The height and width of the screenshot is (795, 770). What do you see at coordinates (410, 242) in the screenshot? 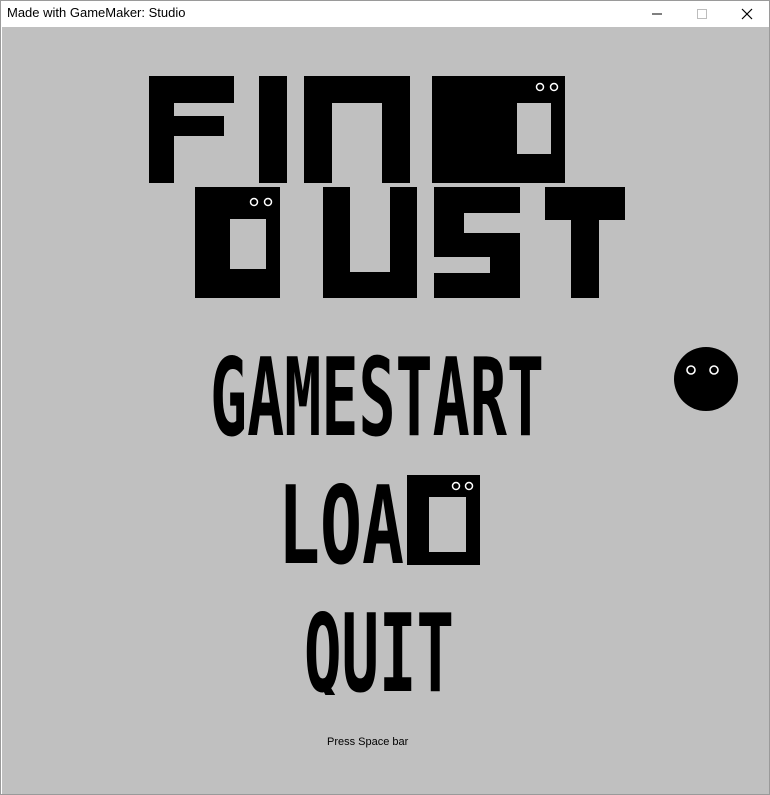
I see `logo-dust` at bounding box center [410, 242].